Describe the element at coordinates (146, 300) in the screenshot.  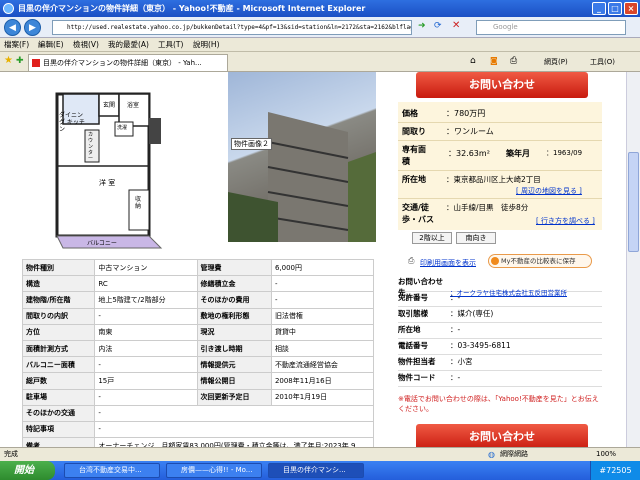
I see `table-value-cell: 地上5階建て/2階部分` at that location.